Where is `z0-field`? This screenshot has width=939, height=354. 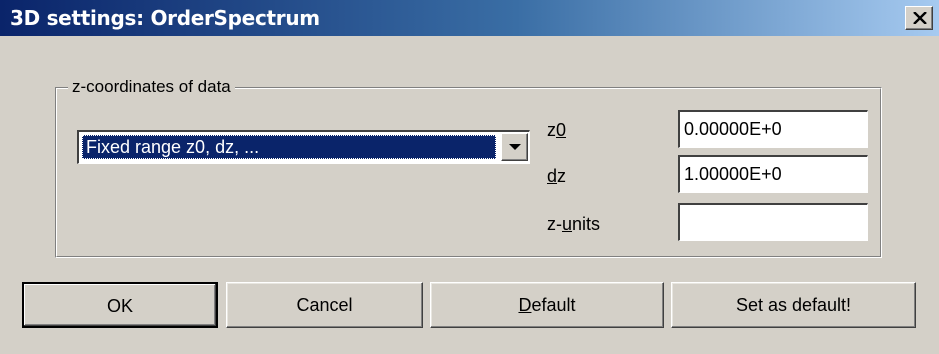
z0-field is located at coordinates (773, 129).